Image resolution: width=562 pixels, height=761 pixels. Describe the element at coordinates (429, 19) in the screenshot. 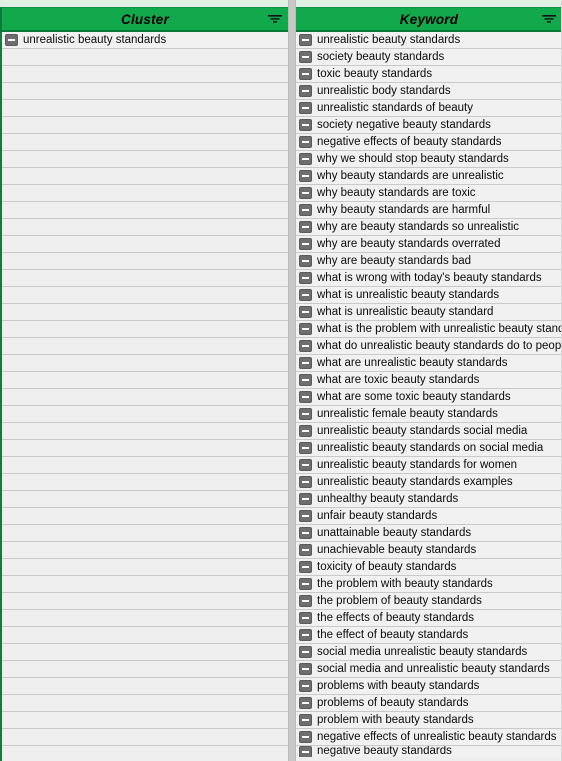

I see `column-header-keyword: Keyword` at that location.